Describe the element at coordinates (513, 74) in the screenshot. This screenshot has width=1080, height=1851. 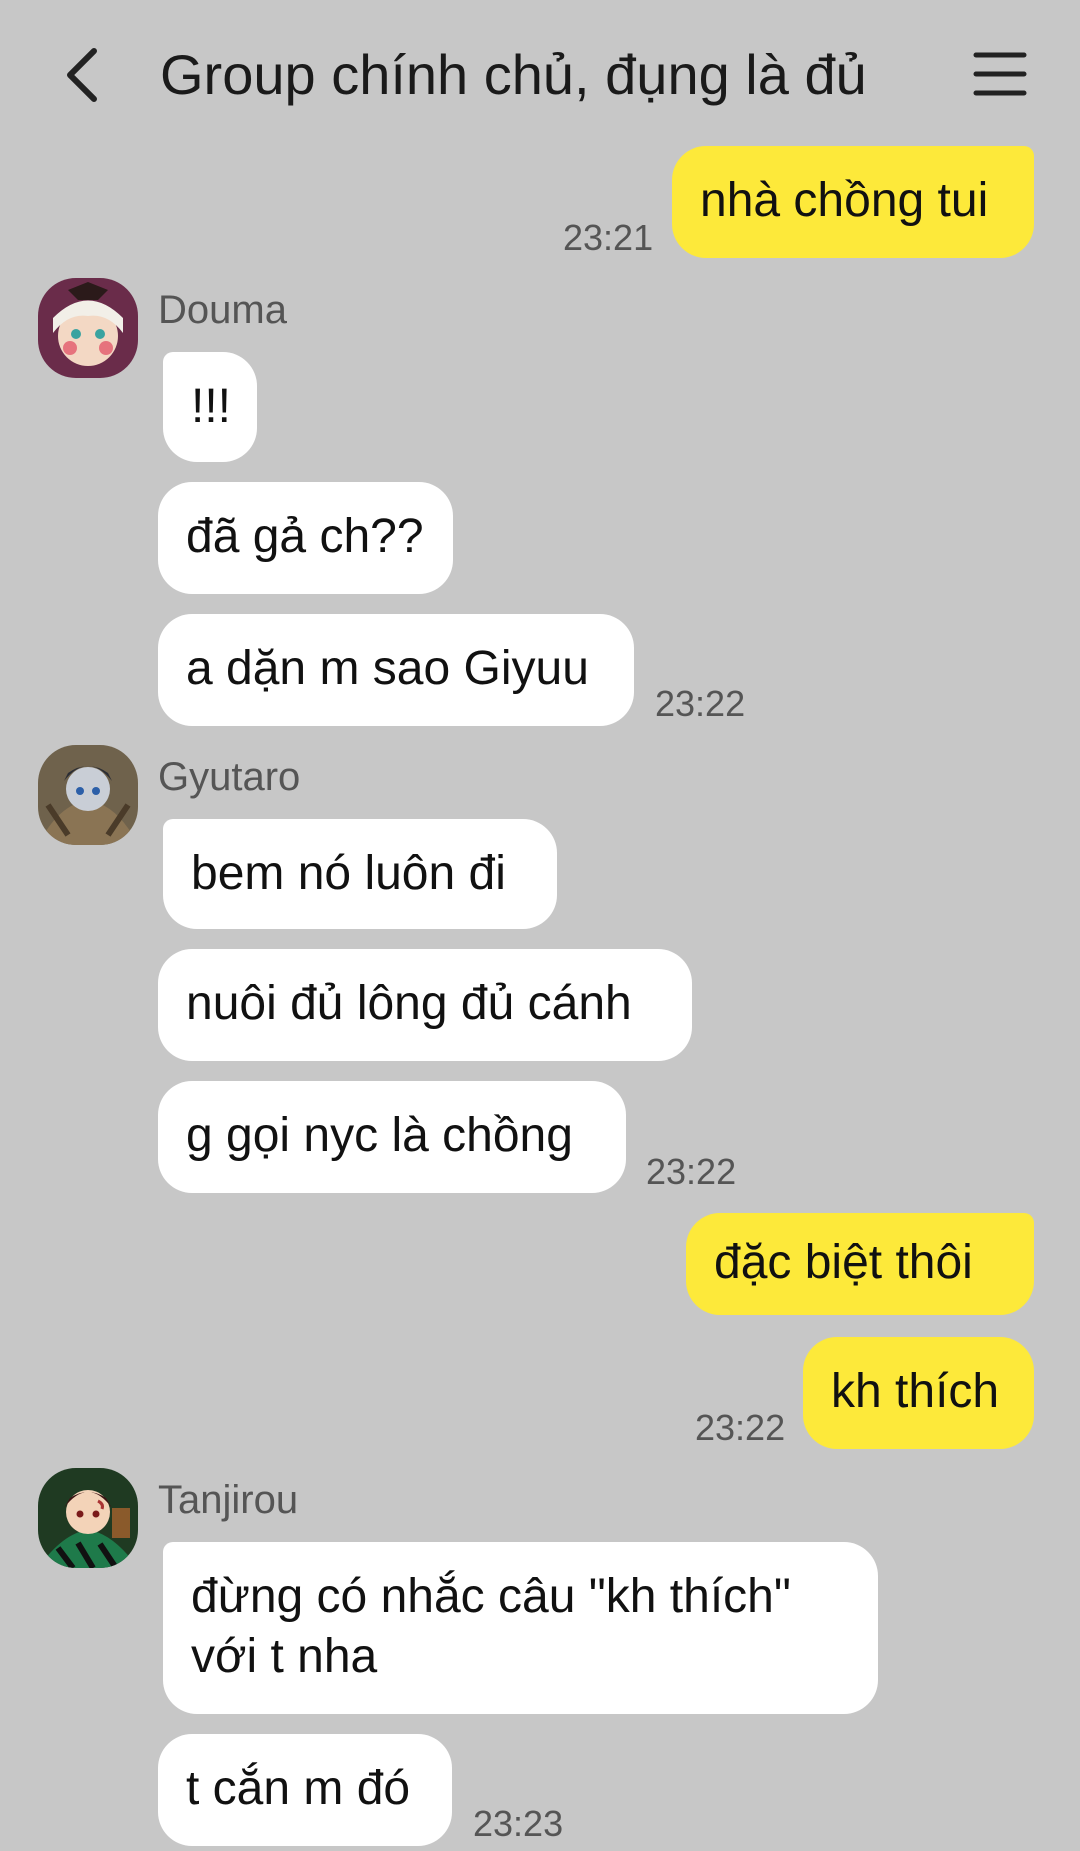
I see `chat-title: Group chính chủ, đụng là đủ` at that location.